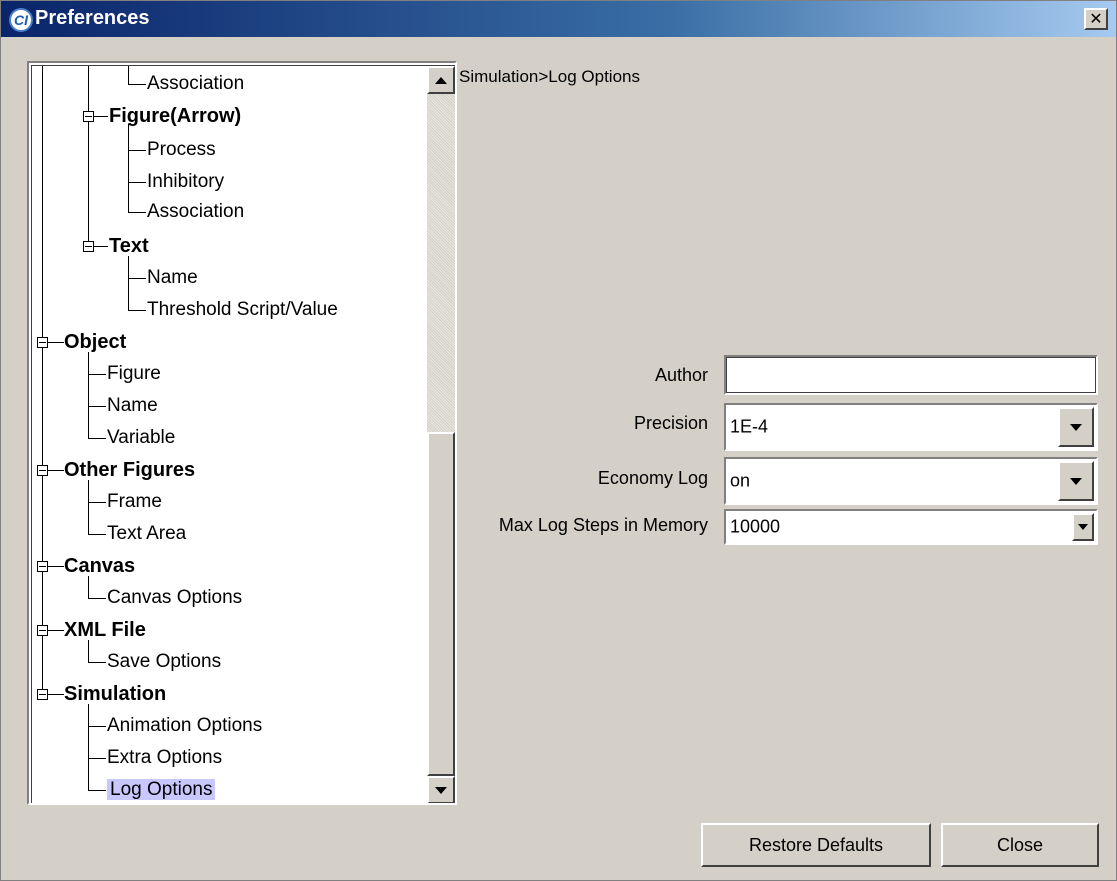 The height and width of the screenshot is (881, 1117). What do you see at coordinates (181, 150) in the screenshot?
I see `tree-item-process: Process` at bounding box center [181, 150].